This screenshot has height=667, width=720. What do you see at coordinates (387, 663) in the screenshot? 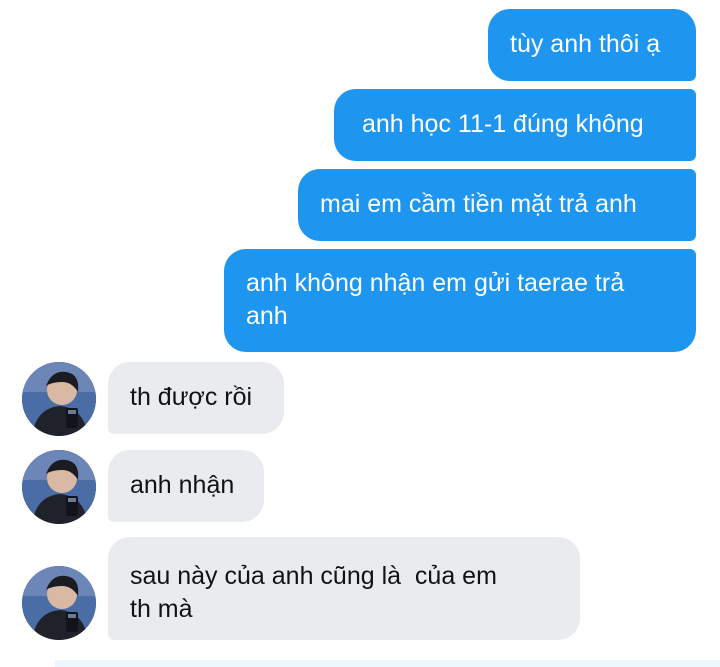
I see `composer-edge` at bounding box center [387, 663].